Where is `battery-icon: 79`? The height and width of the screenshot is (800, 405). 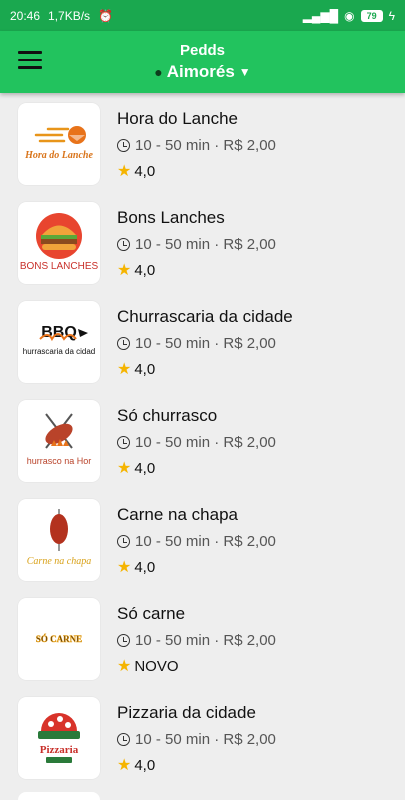 battery-icon: 79 is located at coordinates (371, 15).